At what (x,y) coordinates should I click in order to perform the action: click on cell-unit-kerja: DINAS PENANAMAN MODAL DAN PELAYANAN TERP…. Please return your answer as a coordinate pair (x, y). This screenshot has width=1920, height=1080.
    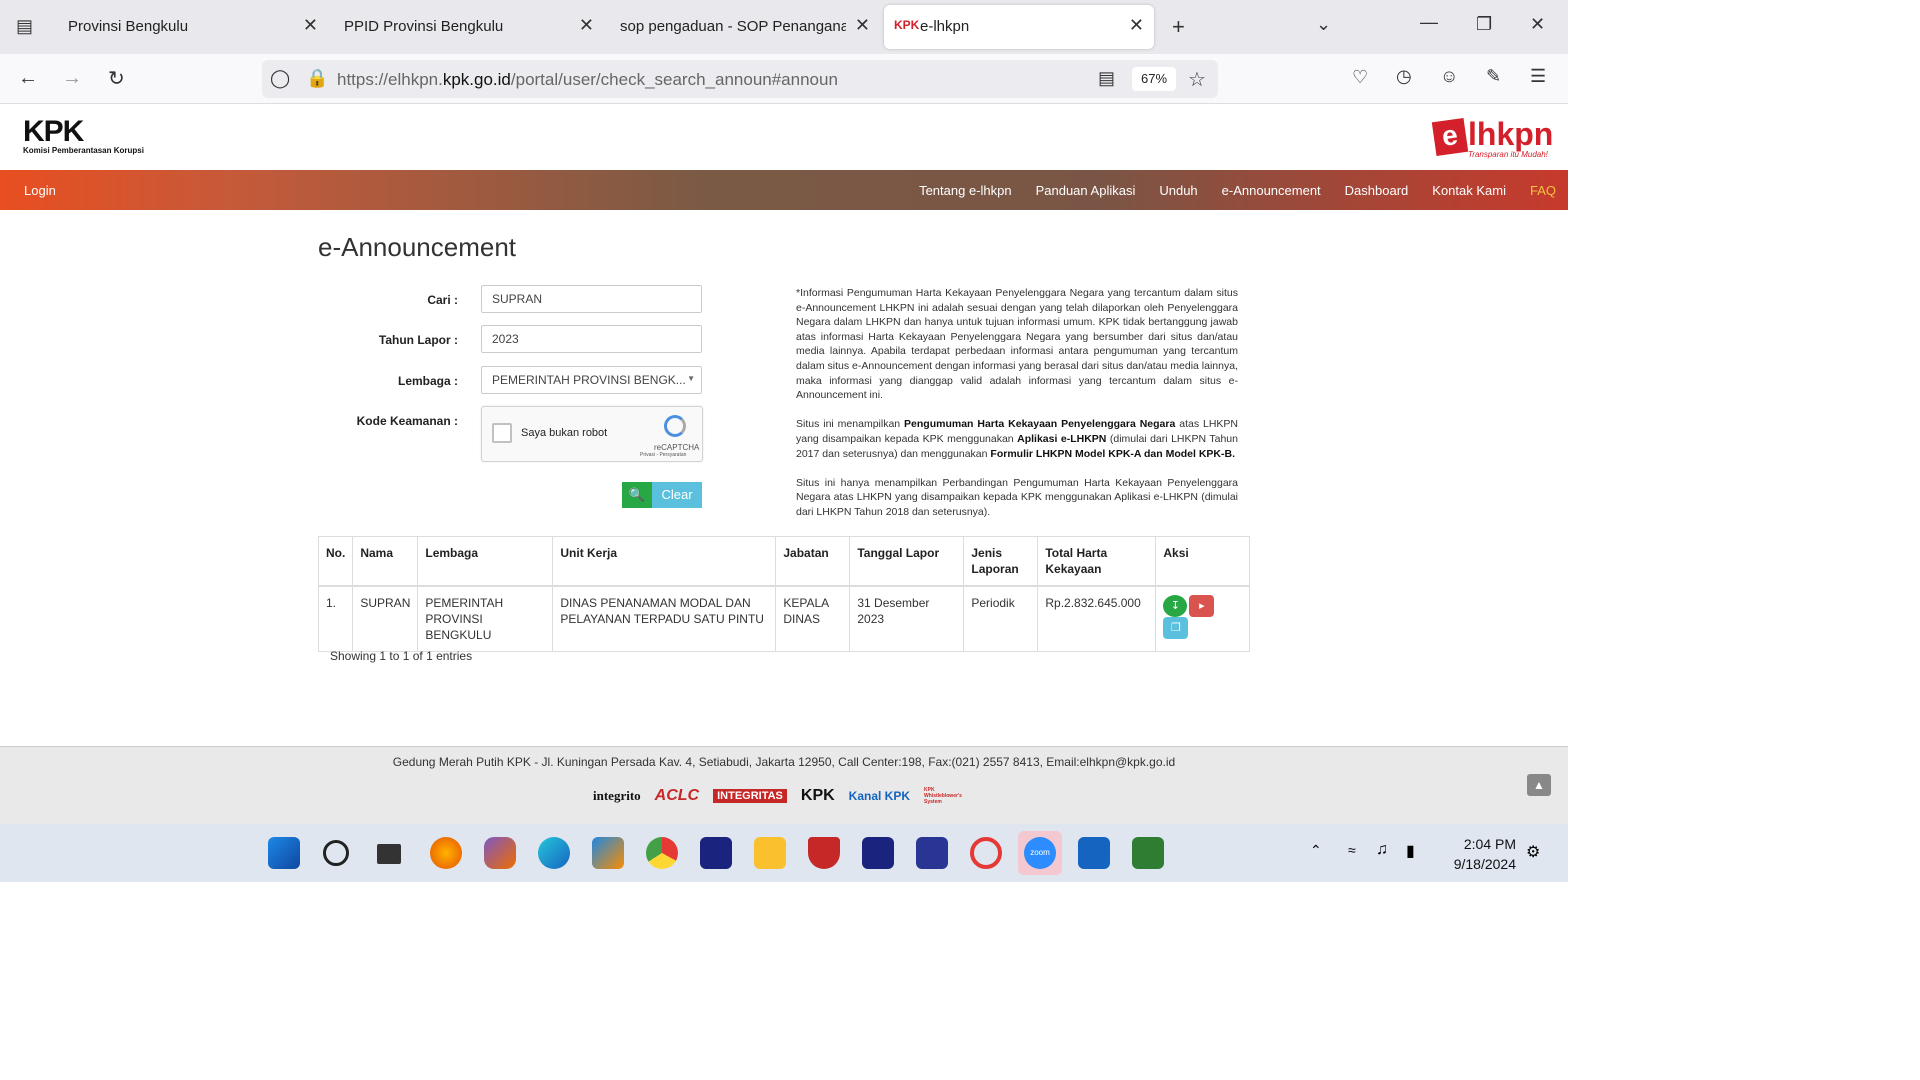
    Looking at the image, I should click on (664, 618).